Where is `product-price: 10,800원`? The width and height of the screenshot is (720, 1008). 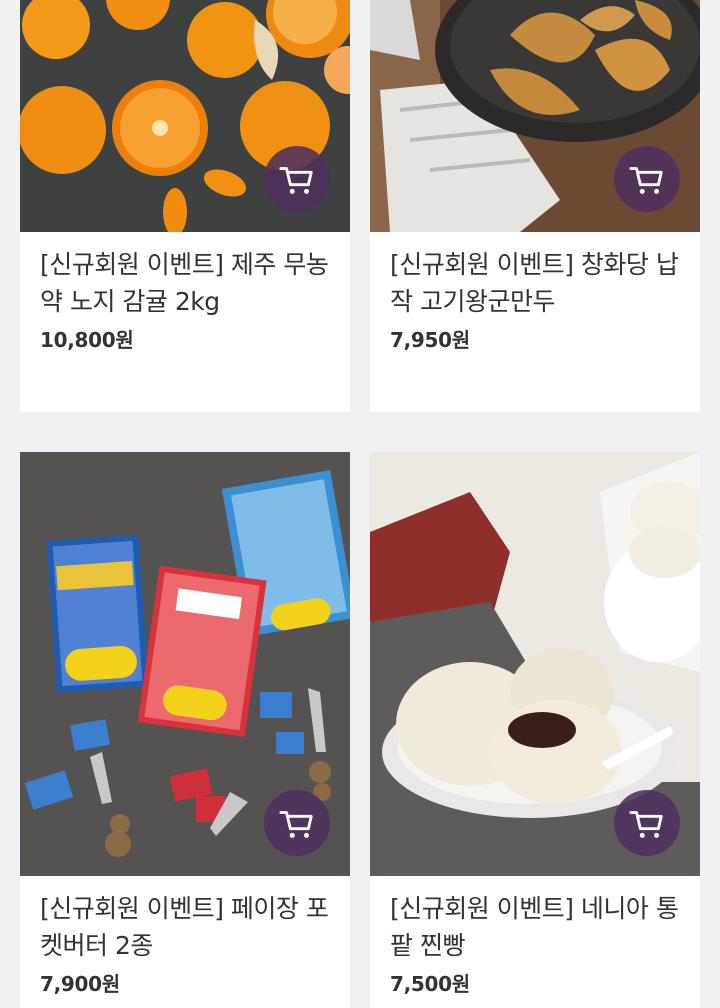 product-price: 10,800원 is located at coordinates (87, 340).